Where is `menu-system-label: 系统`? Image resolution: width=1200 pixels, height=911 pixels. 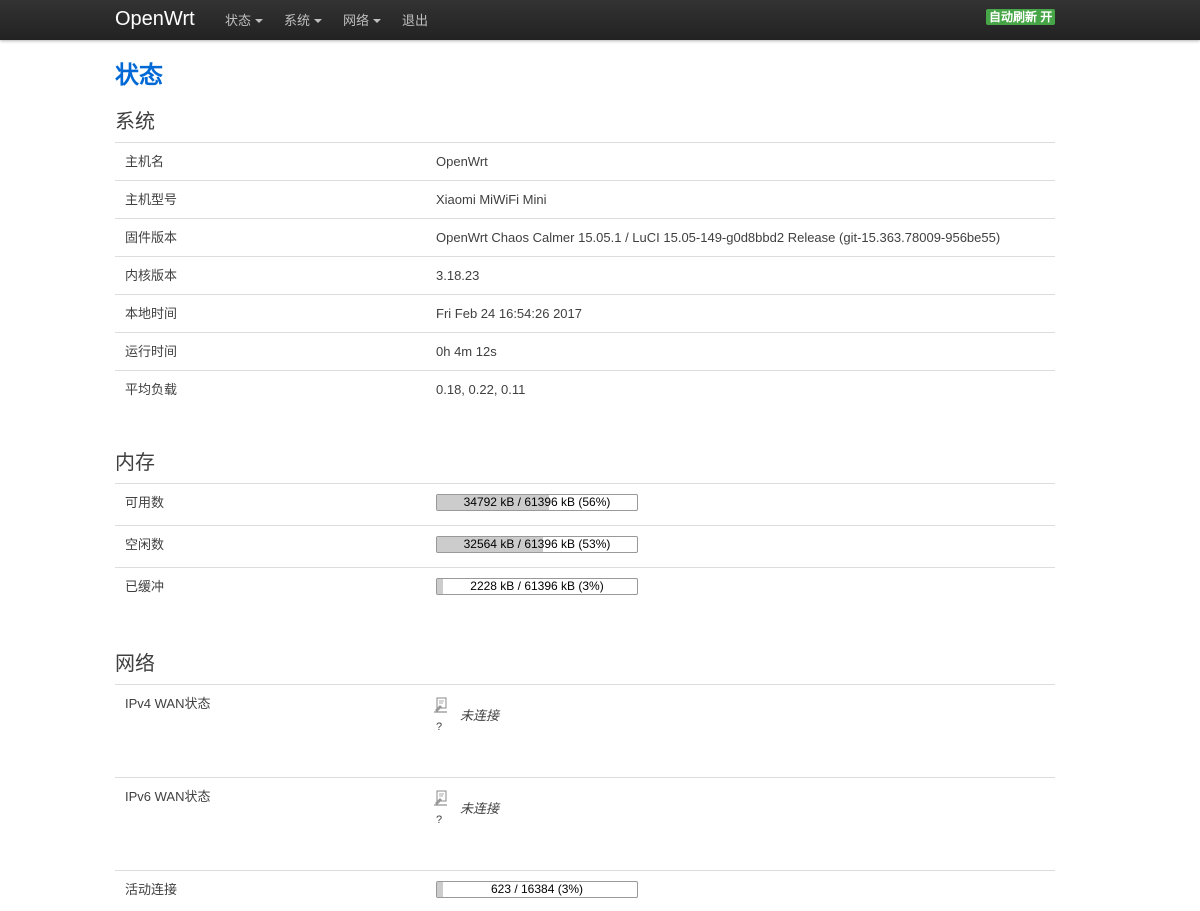 menu-system-label: 系统 is located at coordinates (297, 20).